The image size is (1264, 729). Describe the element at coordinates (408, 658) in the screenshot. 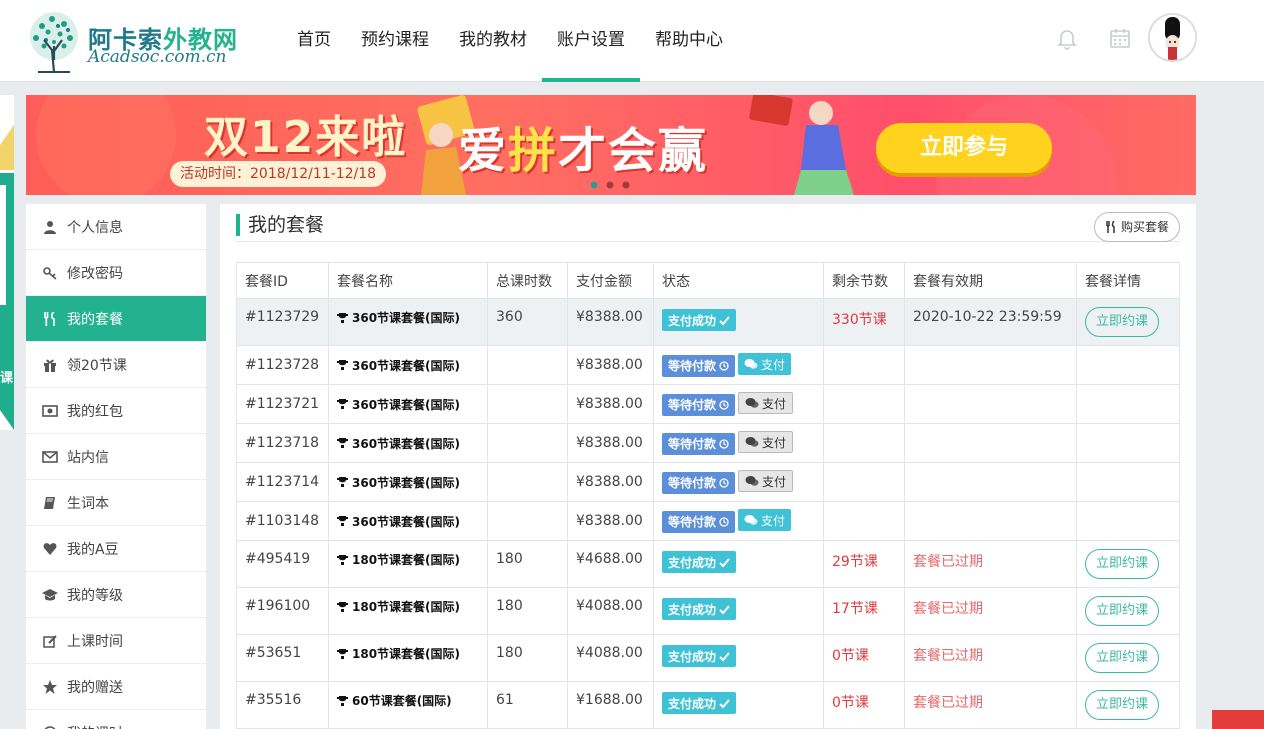

I see `cell-name: 180节课套餐(国际)` at that location.